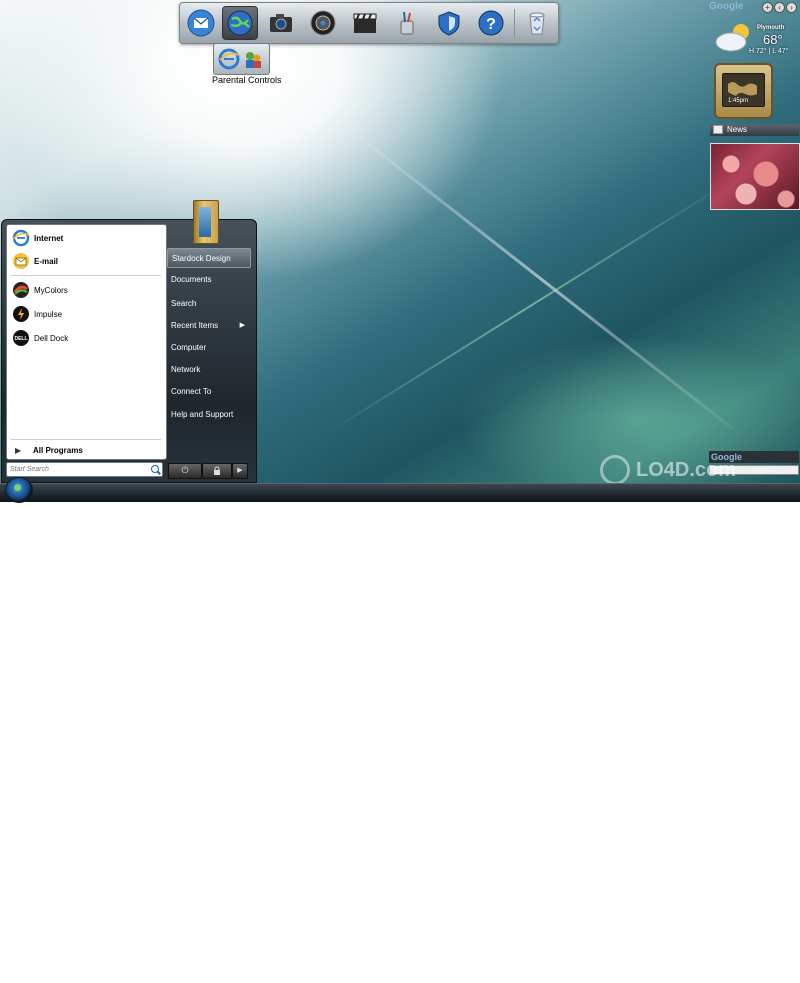  Describe the element at coordinates (195, 325) in the screenshot. I see `recent-items-label: Recent Items` at that location.